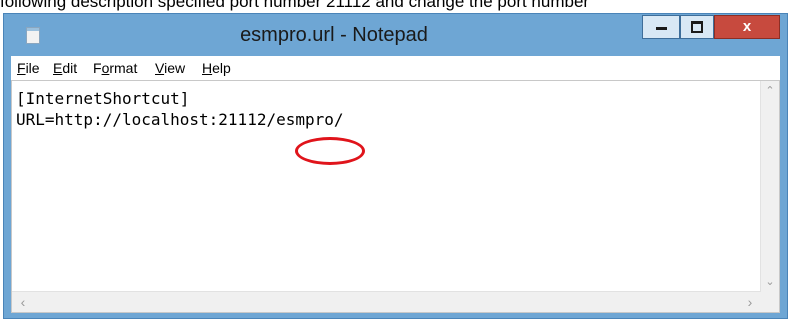  I want to click on close-icon: x, so click(747, 26).